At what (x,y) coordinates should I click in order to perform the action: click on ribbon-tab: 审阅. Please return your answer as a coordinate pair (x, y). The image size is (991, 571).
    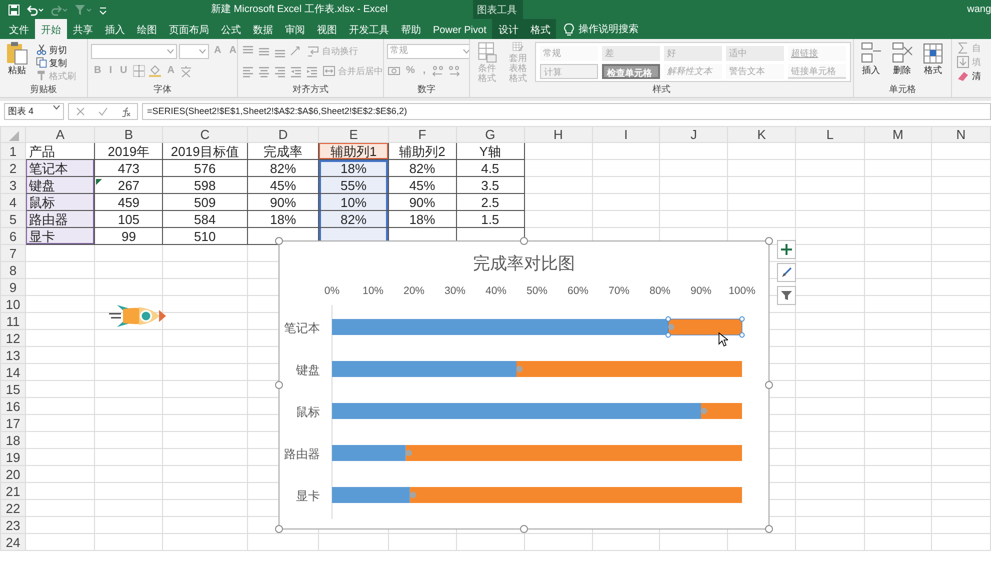
    Looking at the image, I should click on (295, 29).